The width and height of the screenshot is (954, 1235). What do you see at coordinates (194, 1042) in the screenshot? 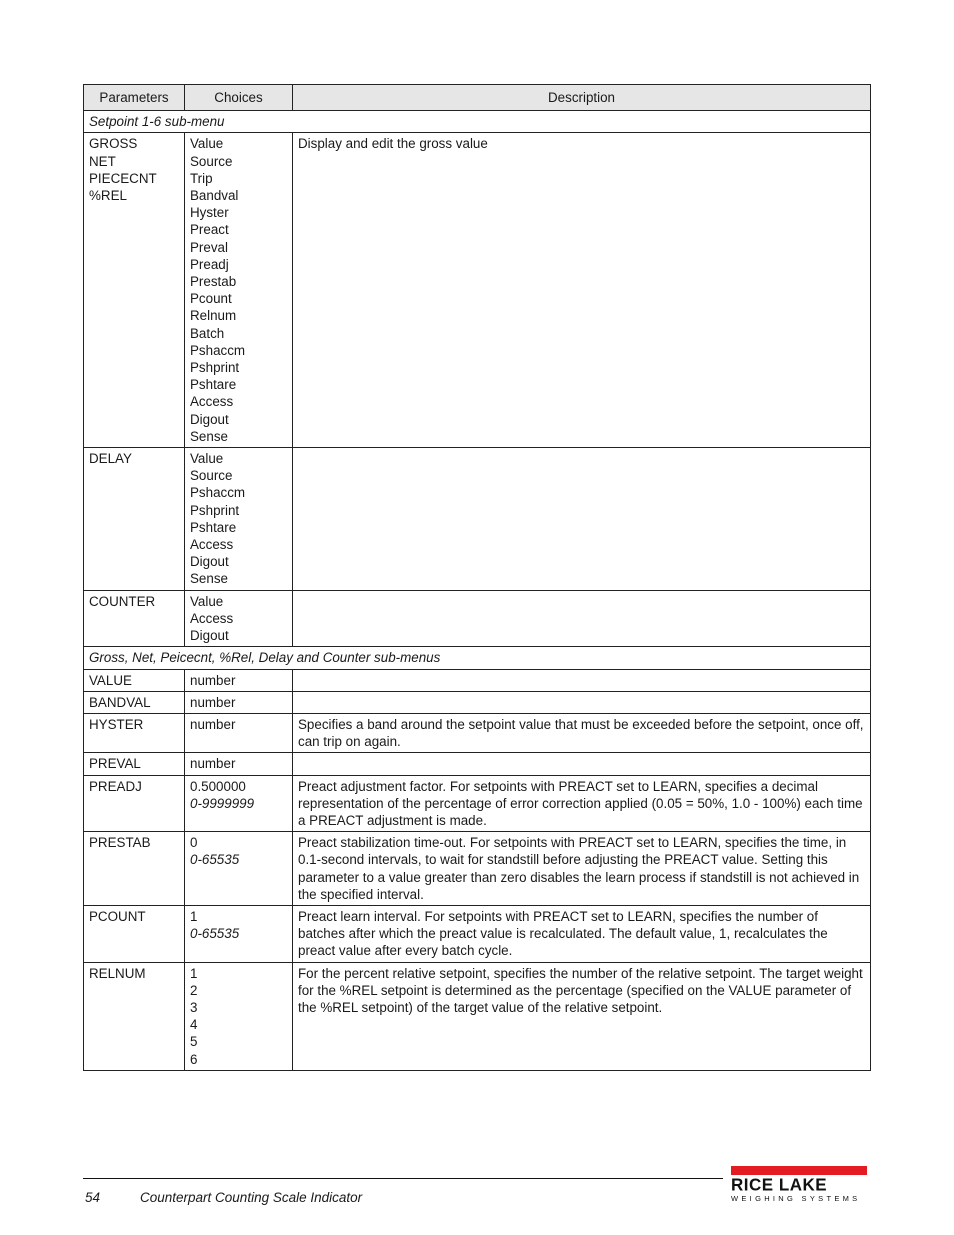
I see `choice-item: 5` at bounding box center [194, 1042].